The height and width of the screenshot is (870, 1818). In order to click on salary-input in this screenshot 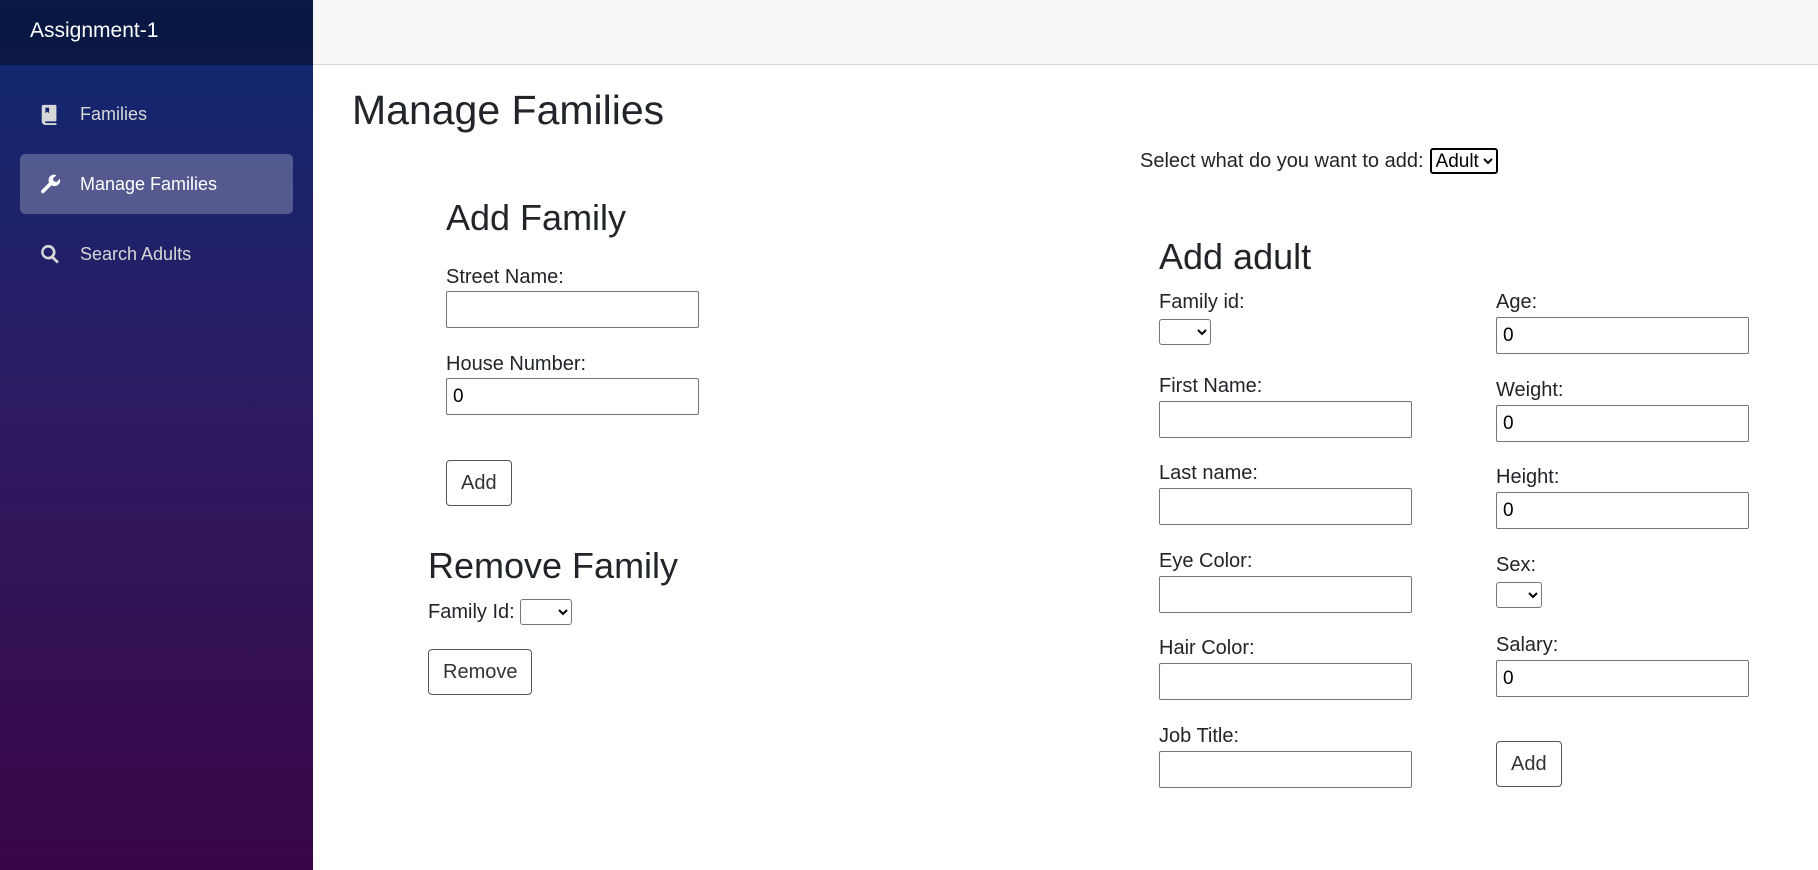, I will do `click(1622, 678)`.